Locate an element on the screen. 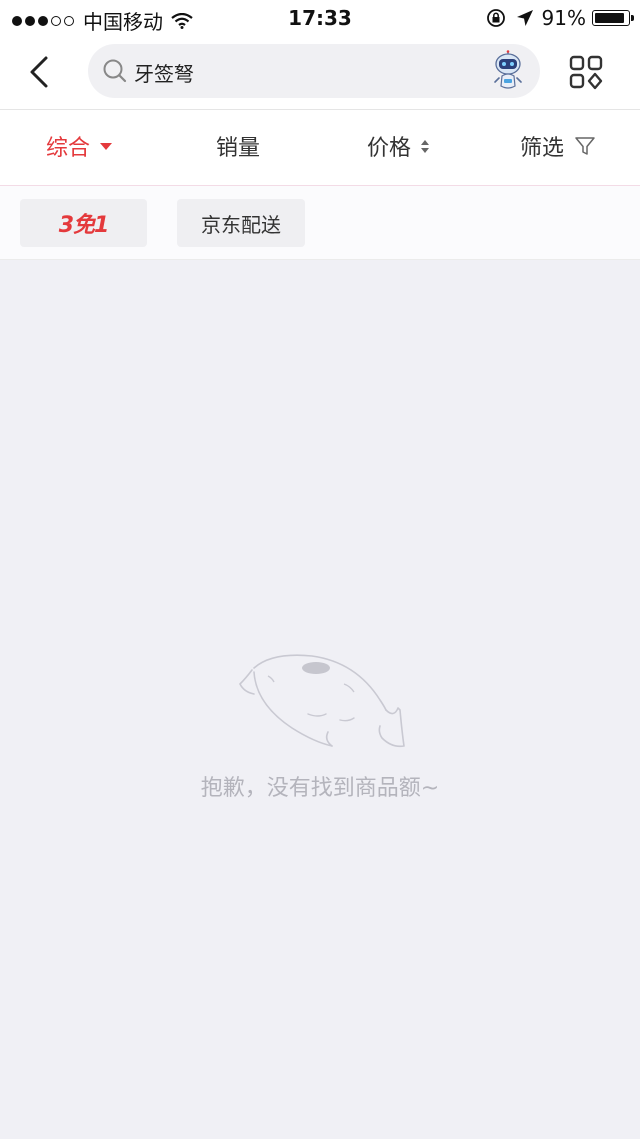  robot-icon is located at coordinates (508, 71).